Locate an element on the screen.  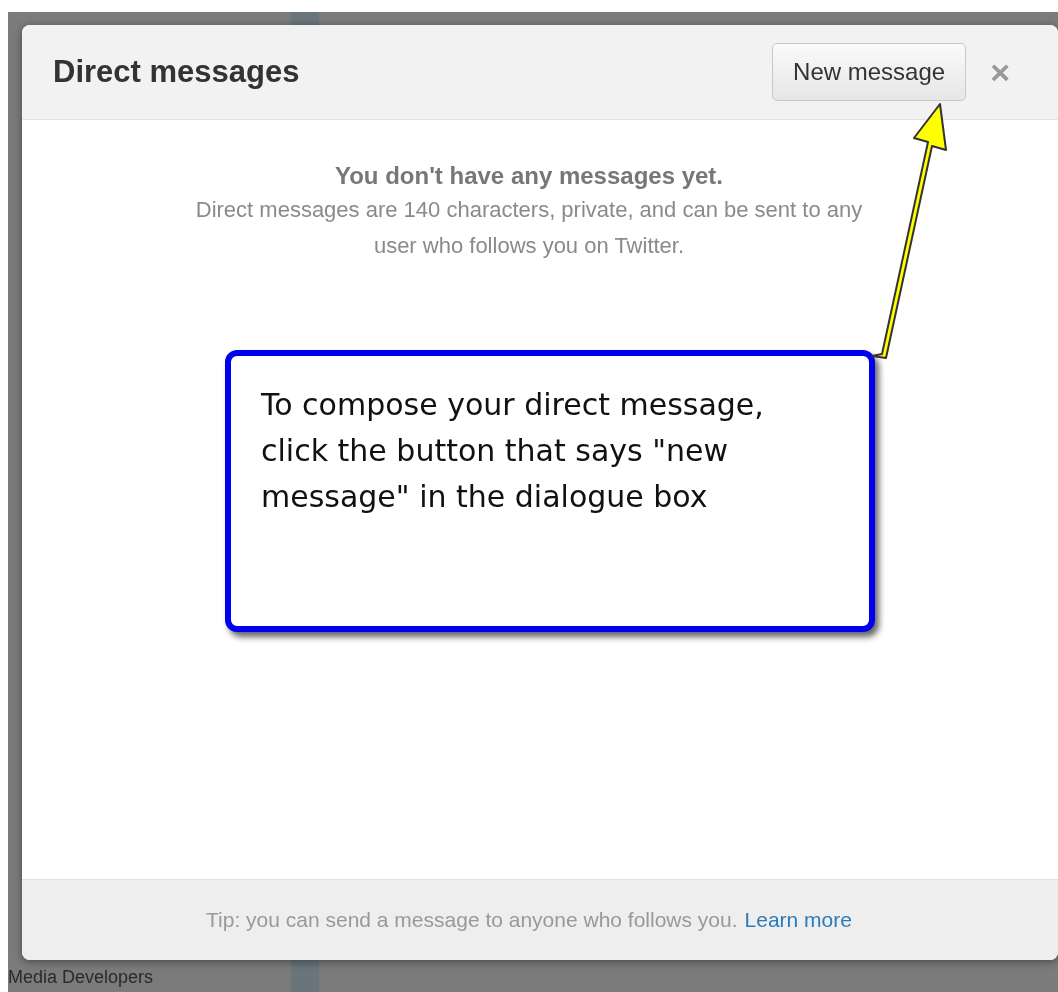
close-button: × is located at coordinates (1000, 72).